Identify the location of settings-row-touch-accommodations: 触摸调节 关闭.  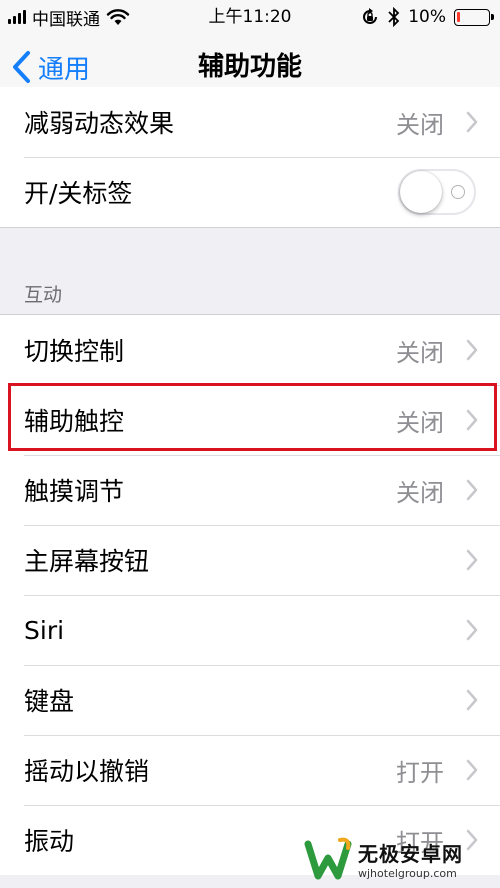
(250, 490).